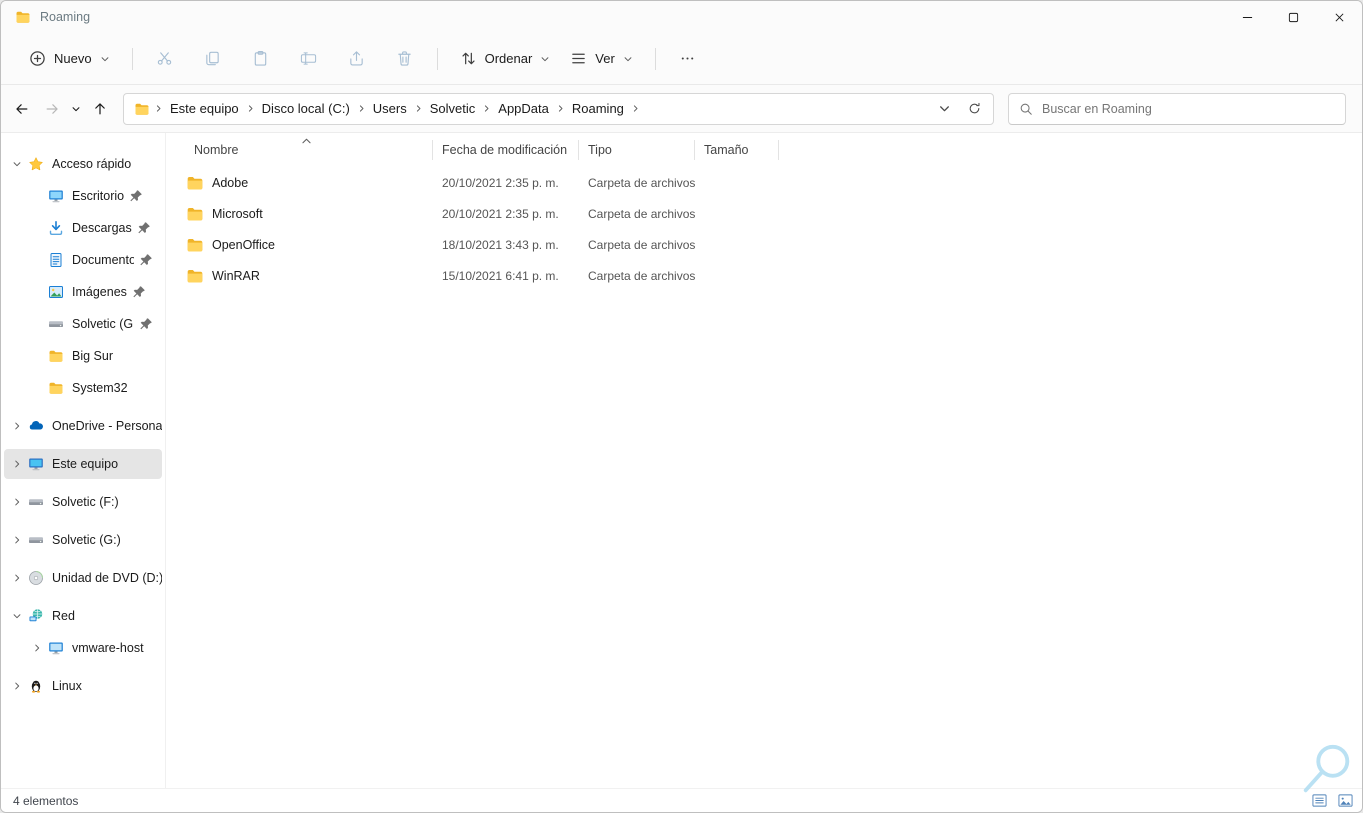 This screenshot has height=813, width=1363. I want to click on new-button: Nuevo, so click(69, 59).